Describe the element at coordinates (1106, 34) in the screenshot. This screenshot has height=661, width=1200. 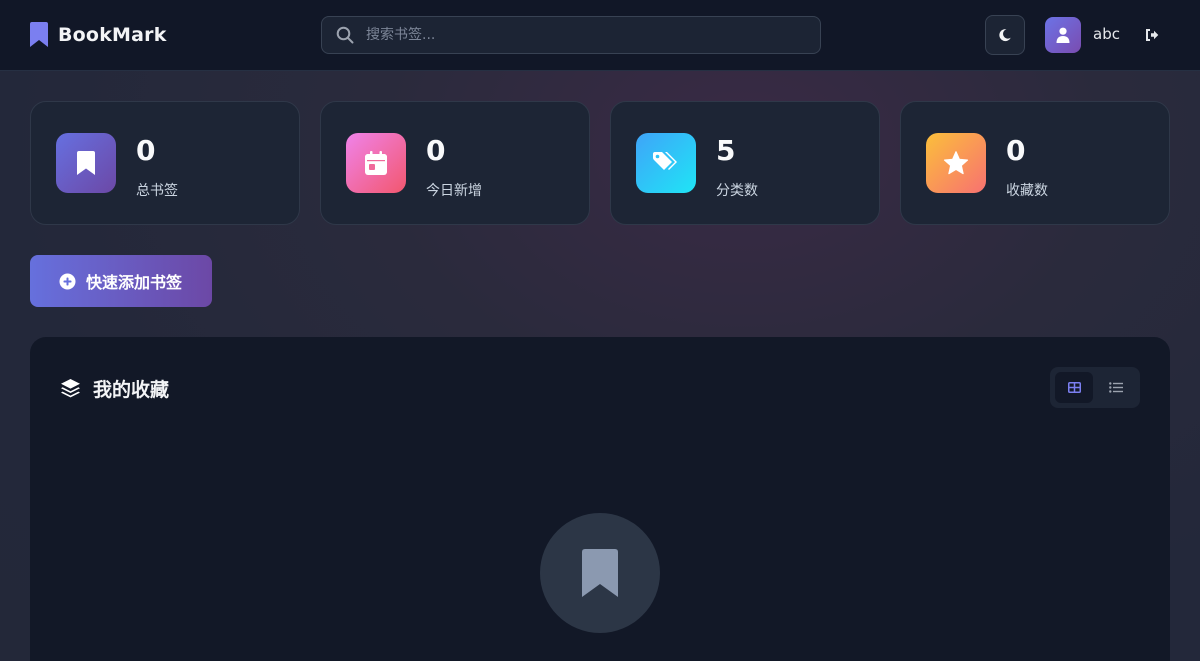
I see `username: abc` at that location.